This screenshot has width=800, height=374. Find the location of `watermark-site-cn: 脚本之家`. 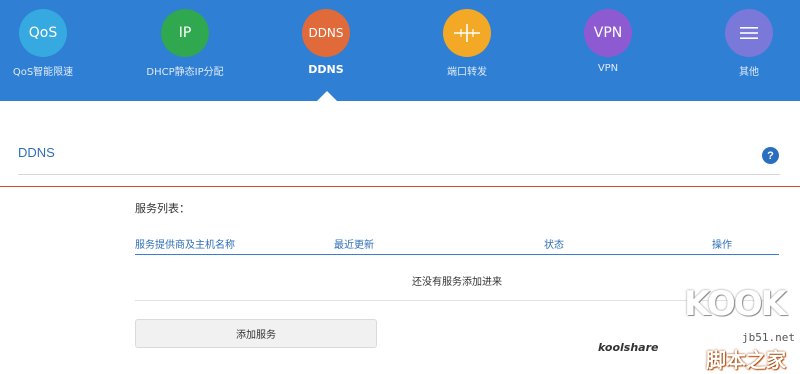

watermark-site-cn: 脚本之家 is located at coordinates (746, 360).